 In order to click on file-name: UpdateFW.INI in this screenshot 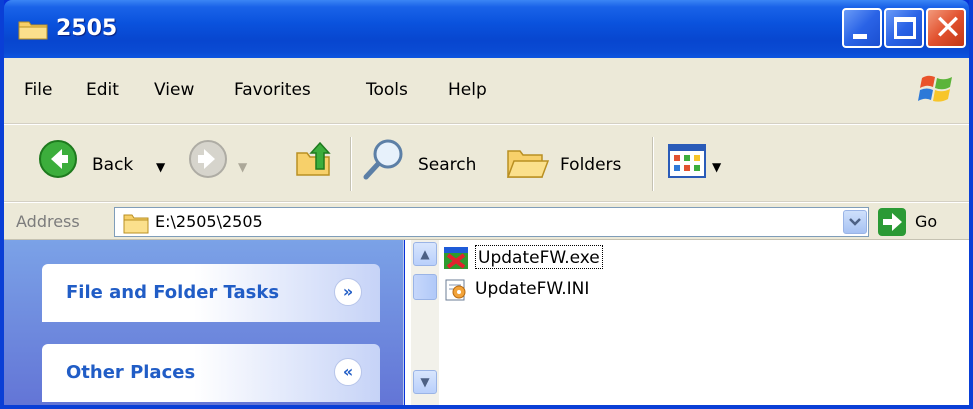, I will do `click(532, 289)`.